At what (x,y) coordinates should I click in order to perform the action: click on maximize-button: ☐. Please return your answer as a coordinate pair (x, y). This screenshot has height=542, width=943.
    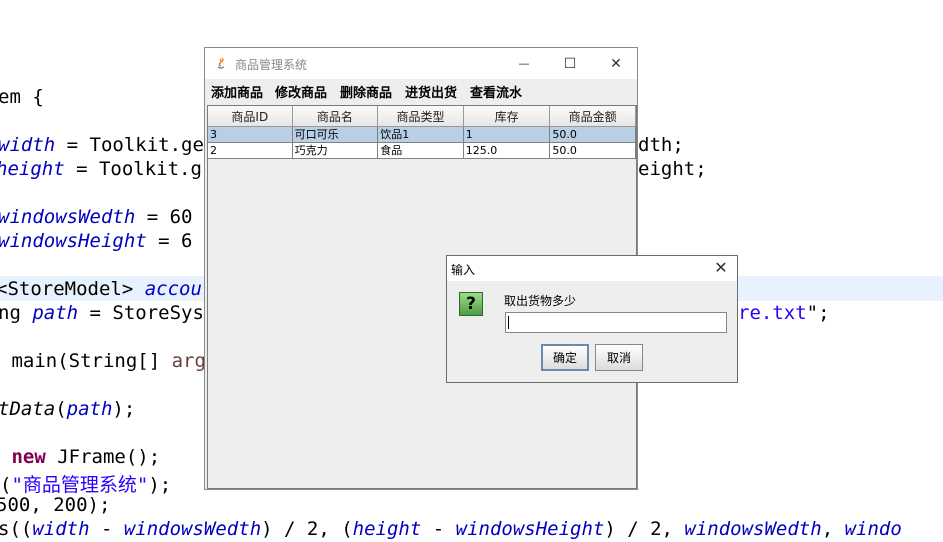
    Looking at the image, I should click on (570, 63).